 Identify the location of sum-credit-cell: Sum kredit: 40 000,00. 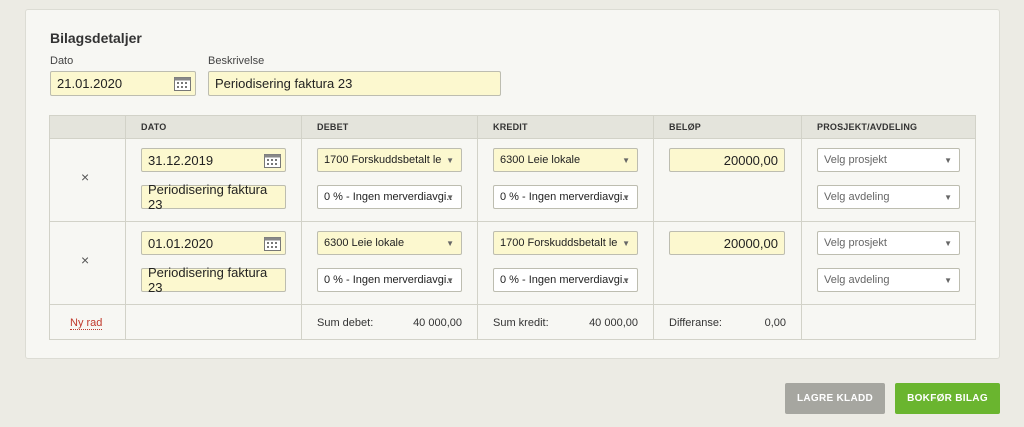
(565, 322).